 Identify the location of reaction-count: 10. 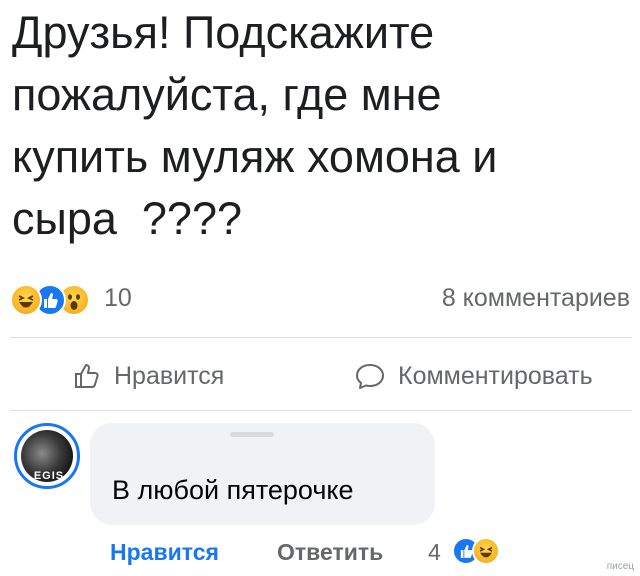
(118, 298).